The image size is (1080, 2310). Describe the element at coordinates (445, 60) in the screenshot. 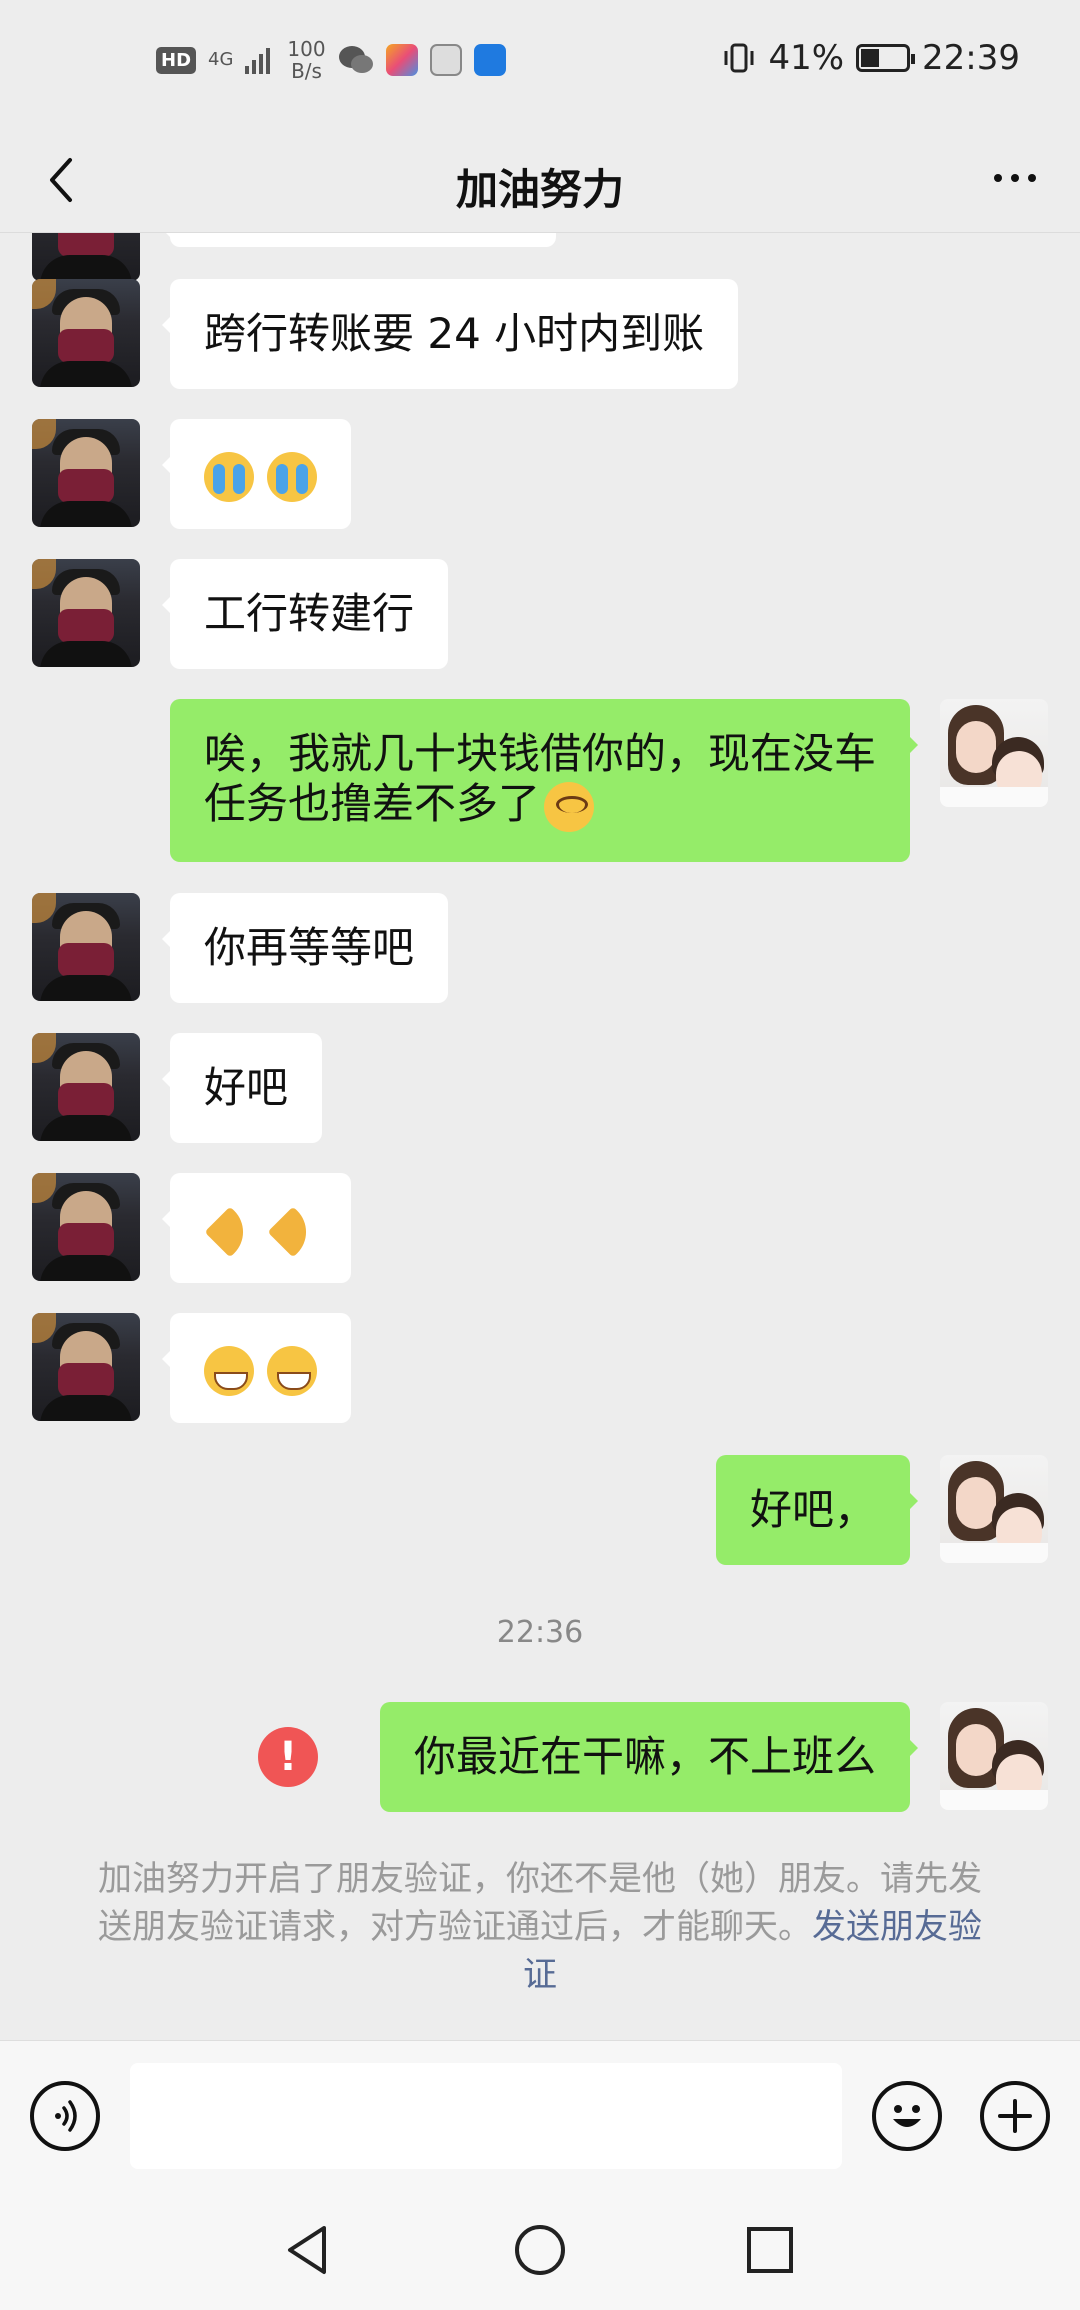

I see `calendar-app-icon` at that location.